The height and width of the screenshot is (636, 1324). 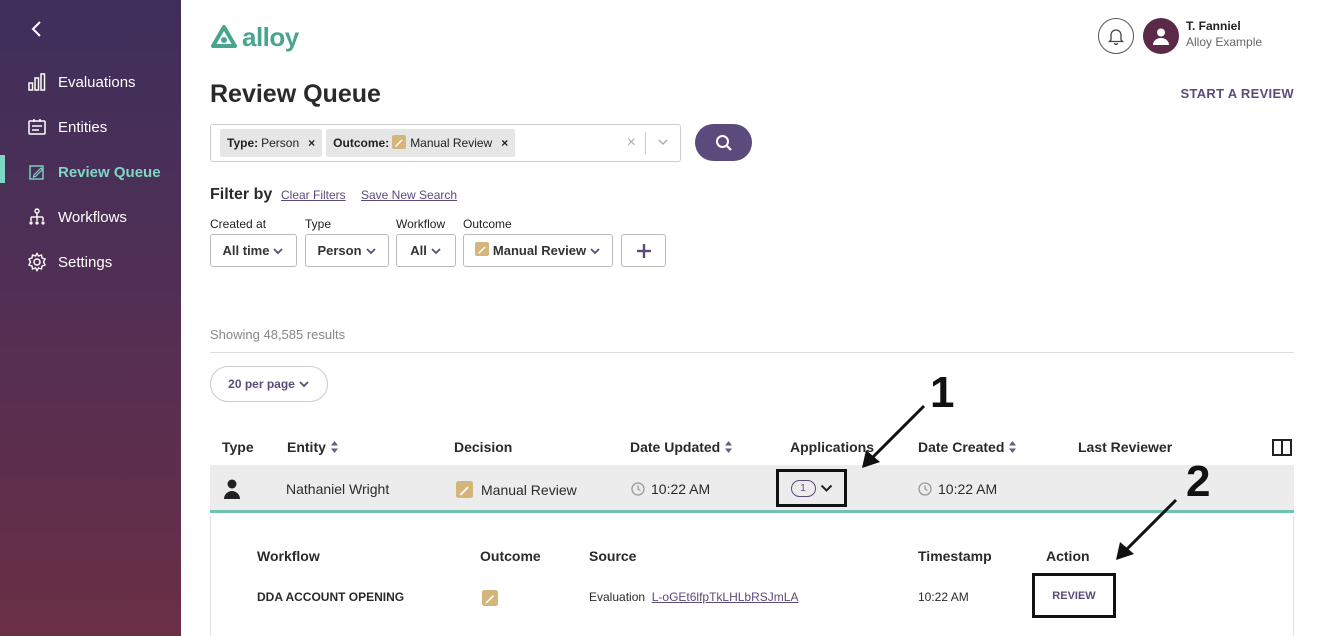 I want to click on header-label: Entity, so click(x=306, y=447).